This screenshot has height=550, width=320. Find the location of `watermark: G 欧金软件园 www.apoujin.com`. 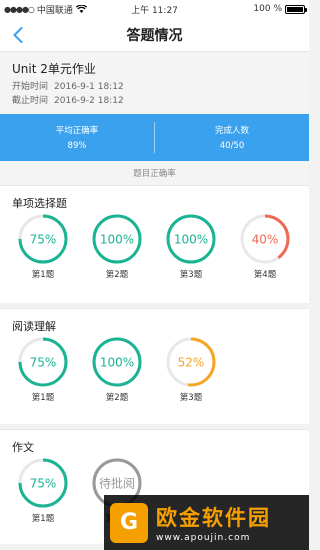

watermark: G 欧金软件园 www.apoujin.com is located at coordinates (206, 522).